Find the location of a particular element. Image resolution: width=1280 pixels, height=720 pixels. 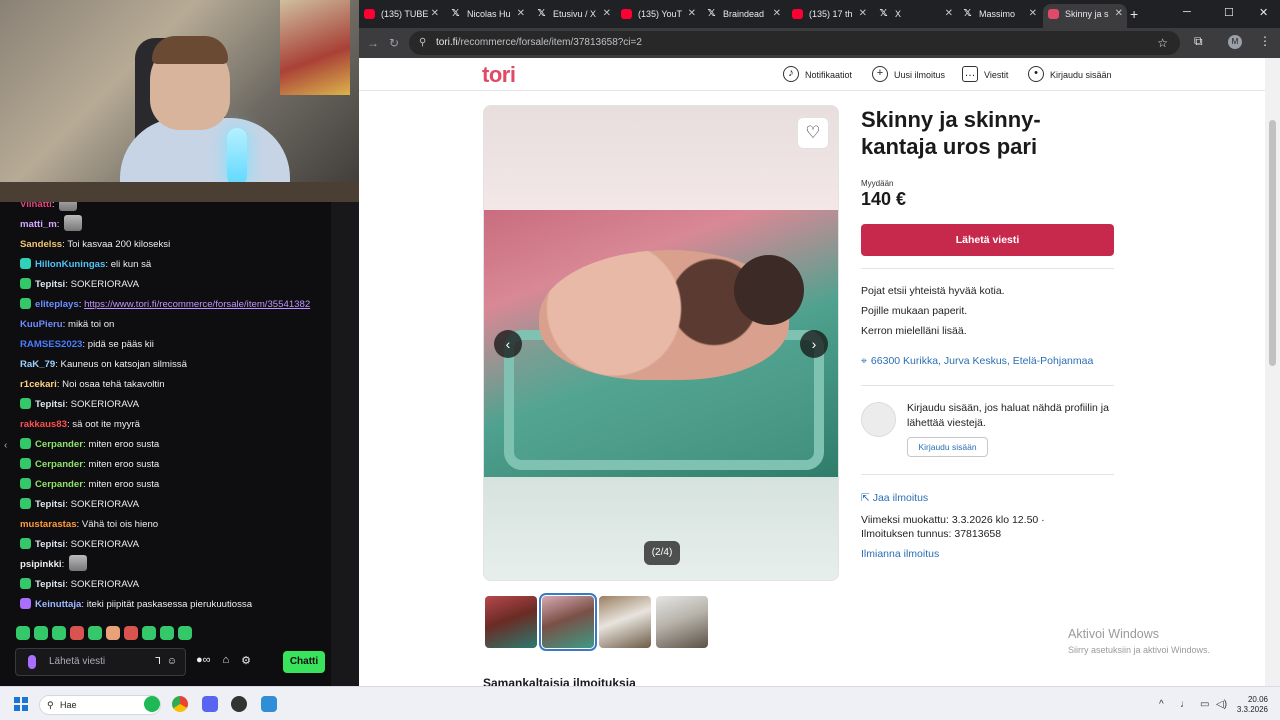

mic-tray-icon: ♩ is located at coordinates (1185, 704).